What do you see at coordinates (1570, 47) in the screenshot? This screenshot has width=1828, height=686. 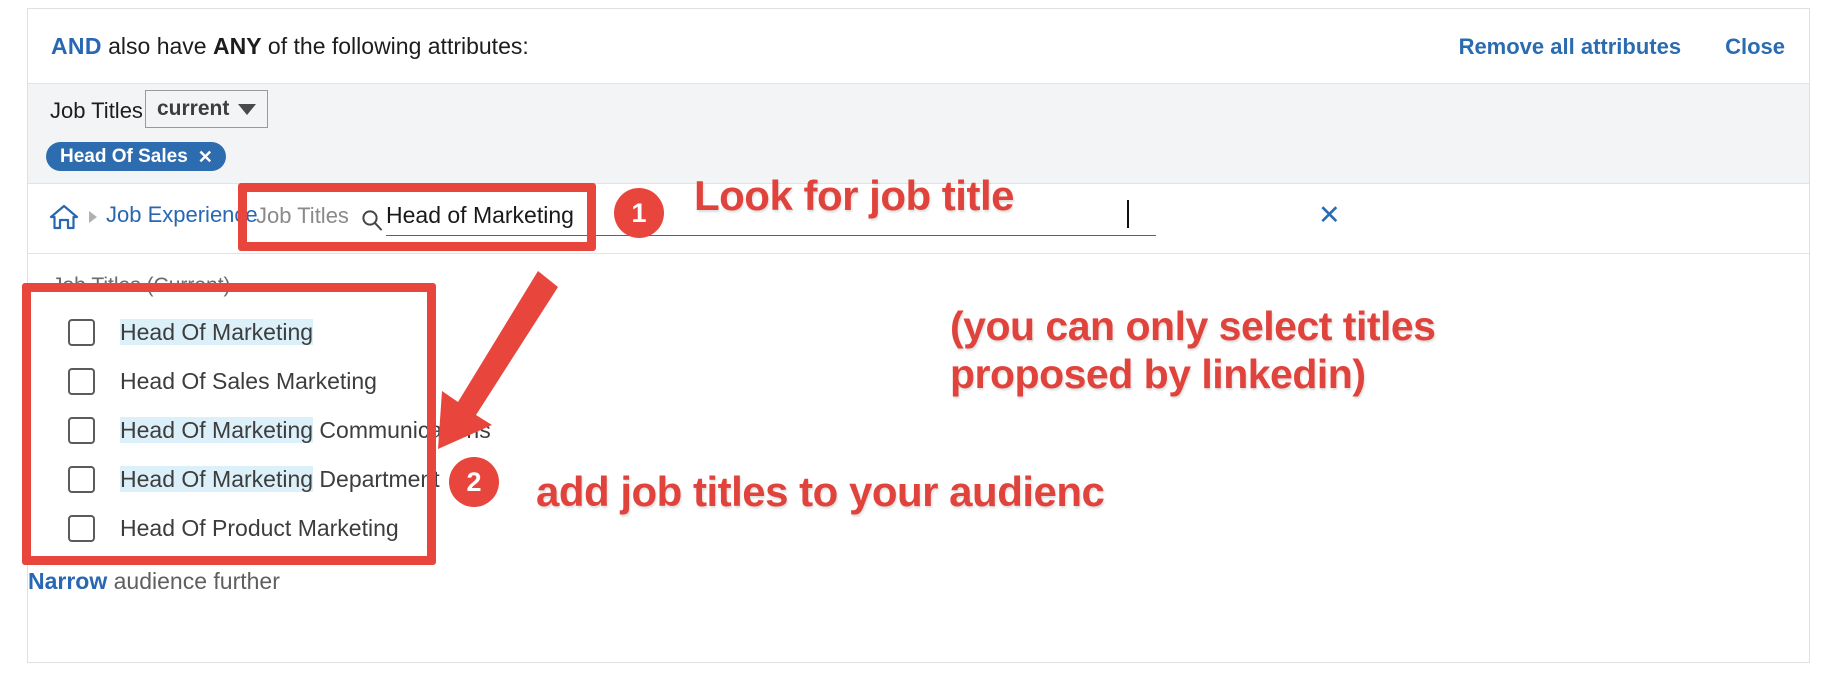 I see `remove-all-attributes-button: Remove all attributes` at bounding box center [1570, 47].